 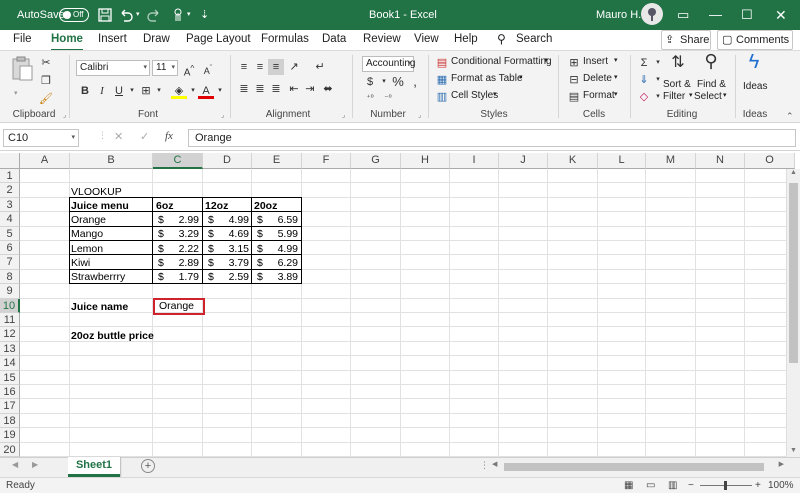 I want to click on increase-font-icon: A^, so click(x=189, y=69).